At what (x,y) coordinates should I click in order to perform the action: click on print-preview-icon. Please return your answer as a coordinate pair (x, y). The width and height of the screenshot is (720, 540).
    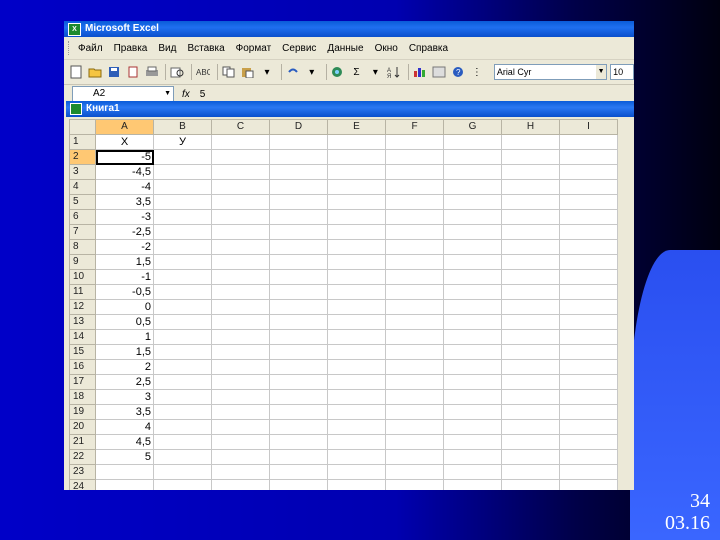
    Looking at the image, I should click on (177, 72).